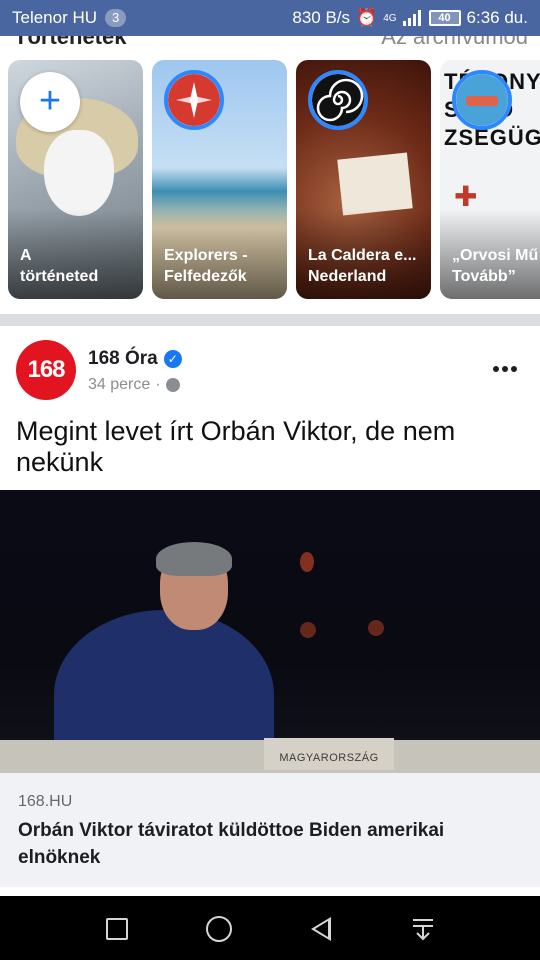 This screenshot has width=540, height=960. I want to click on clock-time: 6:36 du., so click(497, 17).